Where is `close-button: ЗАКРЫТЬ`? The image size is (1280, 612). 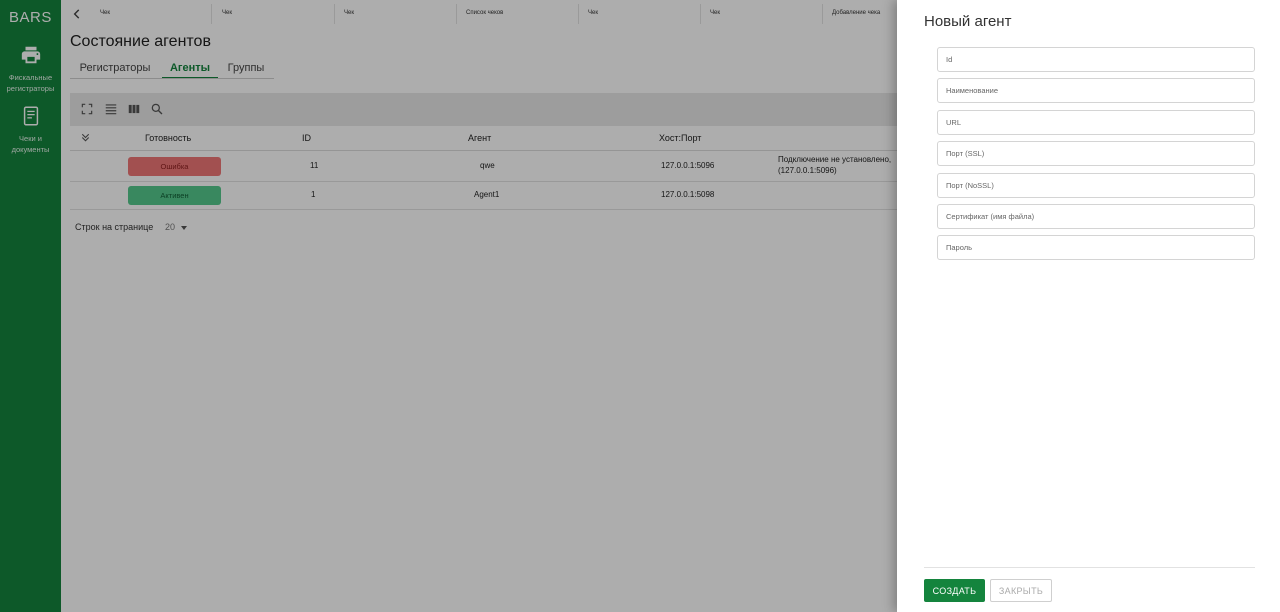 close-button: ЗАКРЫТЬ is located at coordinates (1021, 590).